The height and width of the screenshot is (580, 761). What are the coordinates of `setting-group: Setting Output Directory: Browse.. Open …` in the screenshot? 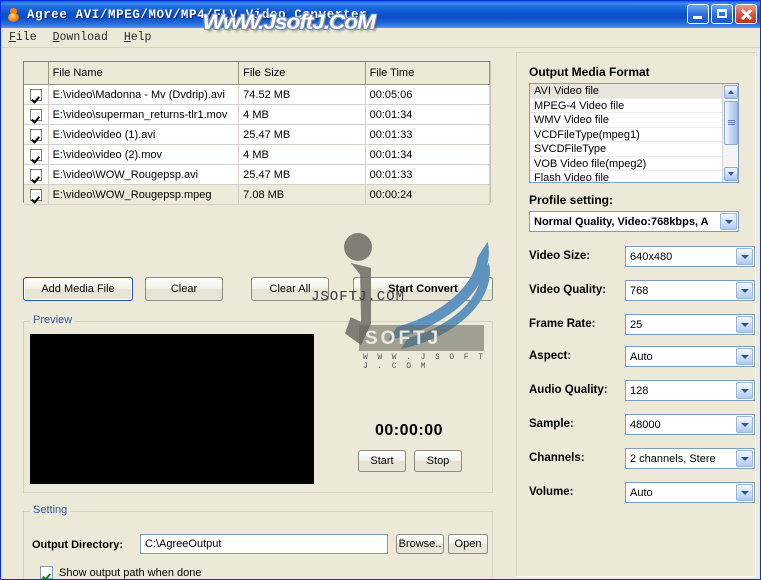 It's located at (258, 541).